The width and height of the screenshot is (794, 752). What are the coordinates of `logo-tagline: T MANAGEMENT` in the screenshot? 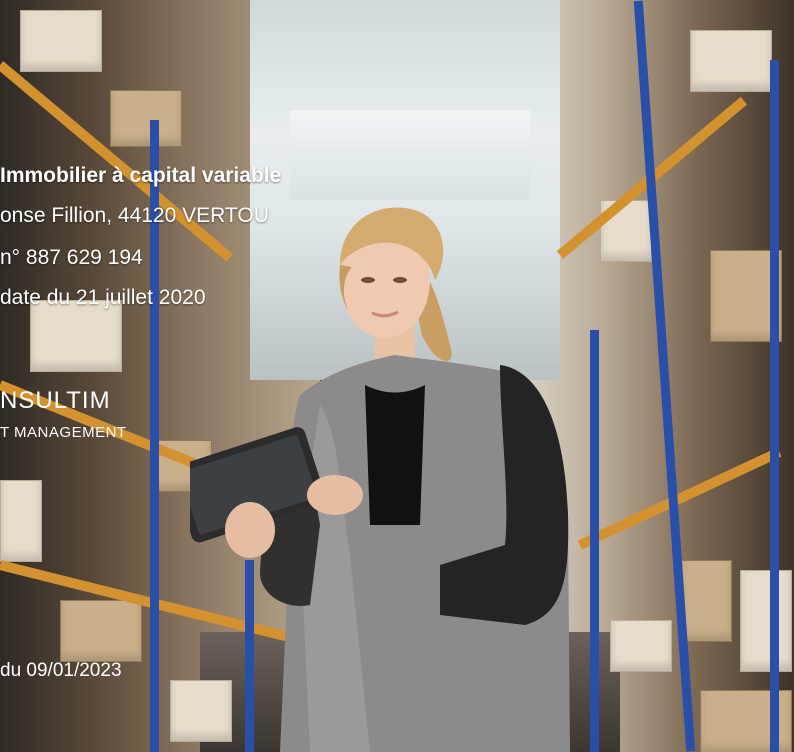 It's located at (63, 432).